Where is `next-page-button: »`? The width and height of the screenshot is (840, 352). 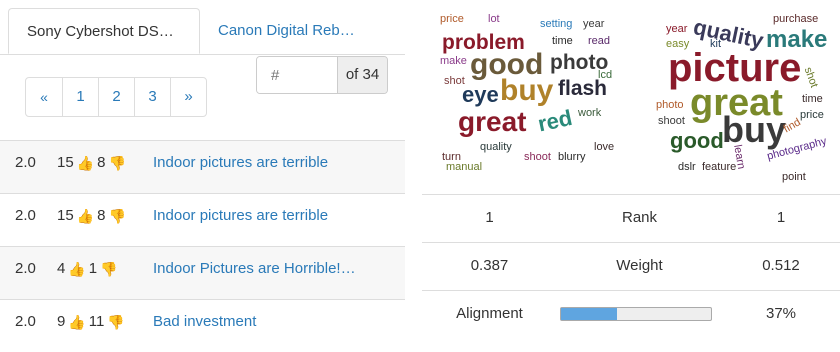
next-page-button: » is located at coordinates (188, 97).